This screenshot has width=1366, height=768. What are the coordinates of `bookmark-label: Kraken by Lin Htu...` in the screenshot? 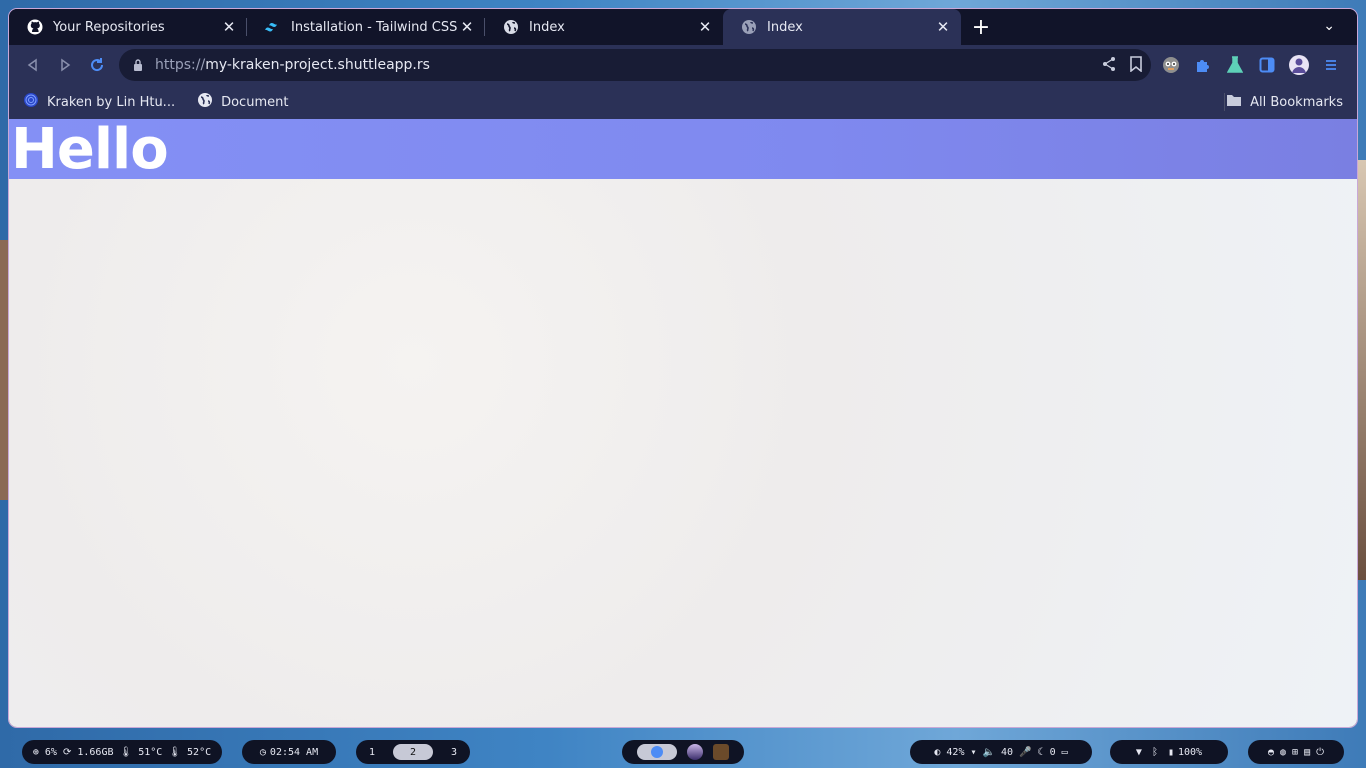 It's located at (111, 102).